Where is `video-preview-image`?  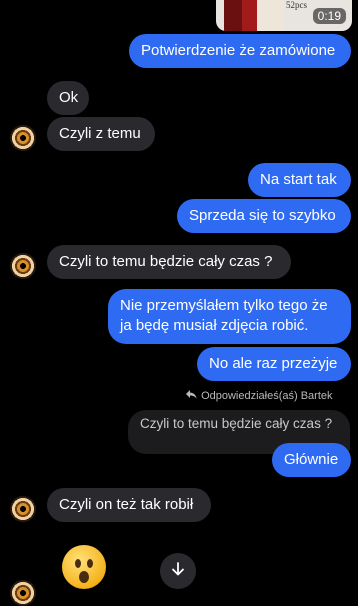
video-preview-image is located at coordinates (254, 15).